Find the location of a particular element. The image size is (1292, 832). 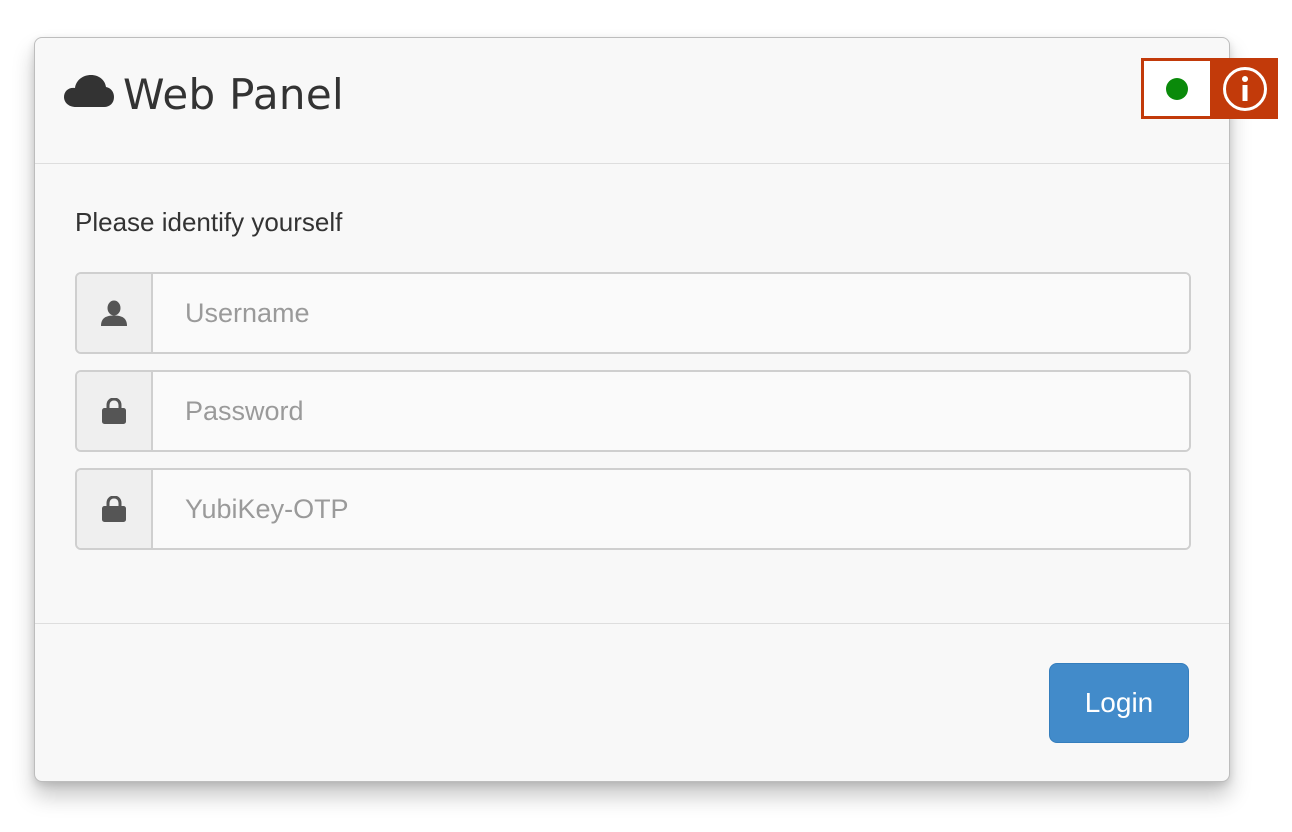

yubikey-addon is located at coordinates (115, 509).